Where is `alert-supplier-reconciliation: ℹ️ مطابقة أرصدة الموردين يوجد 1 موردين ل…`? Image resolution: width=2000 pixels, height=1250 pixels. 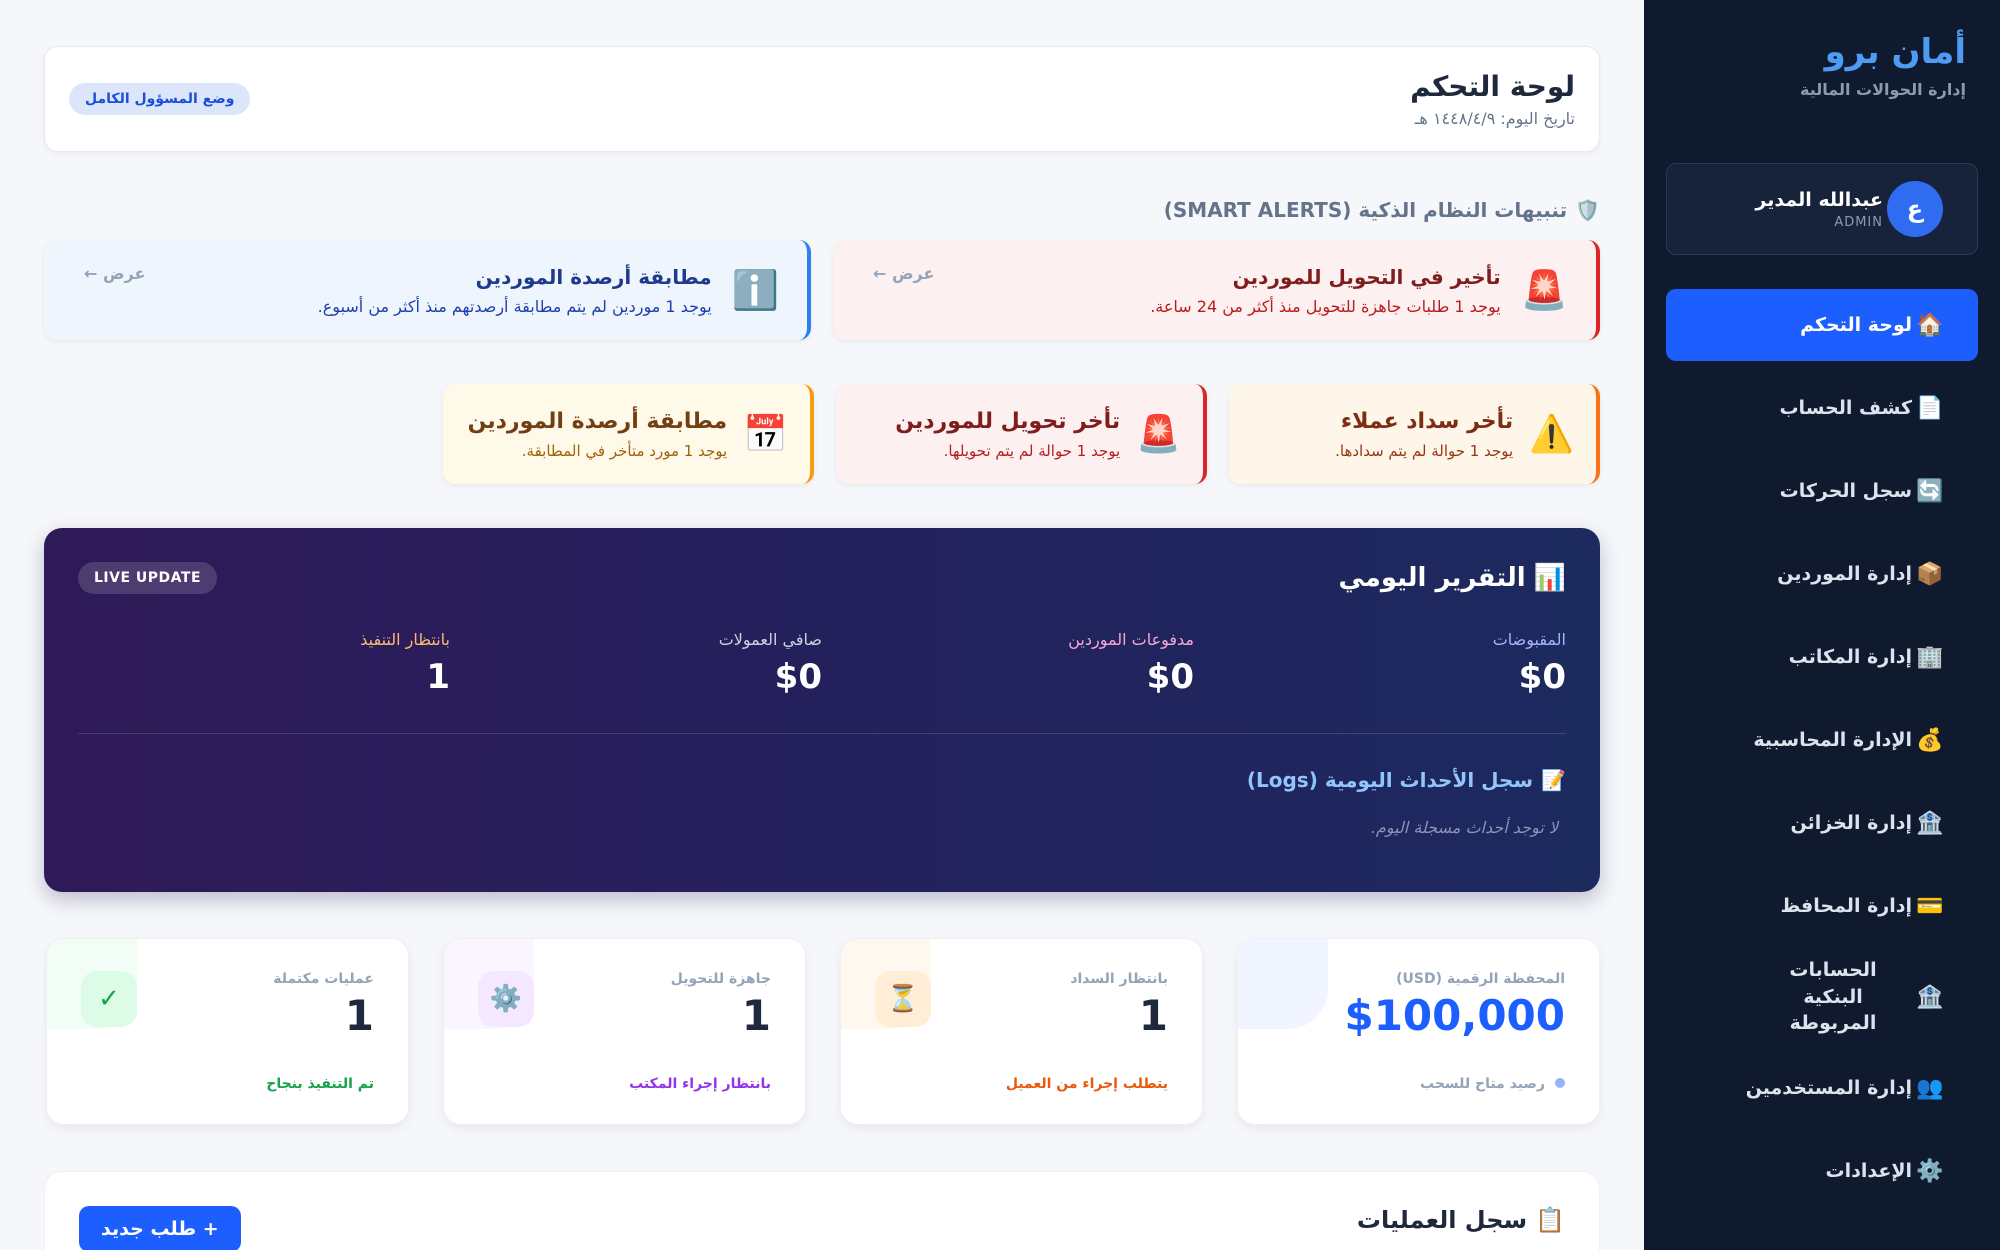 alert-supplier-reconciliation: ℹ️ مطابقة أرصدة الموردين يوجد 1 موردين ل… is located at coordinates (427, 290).